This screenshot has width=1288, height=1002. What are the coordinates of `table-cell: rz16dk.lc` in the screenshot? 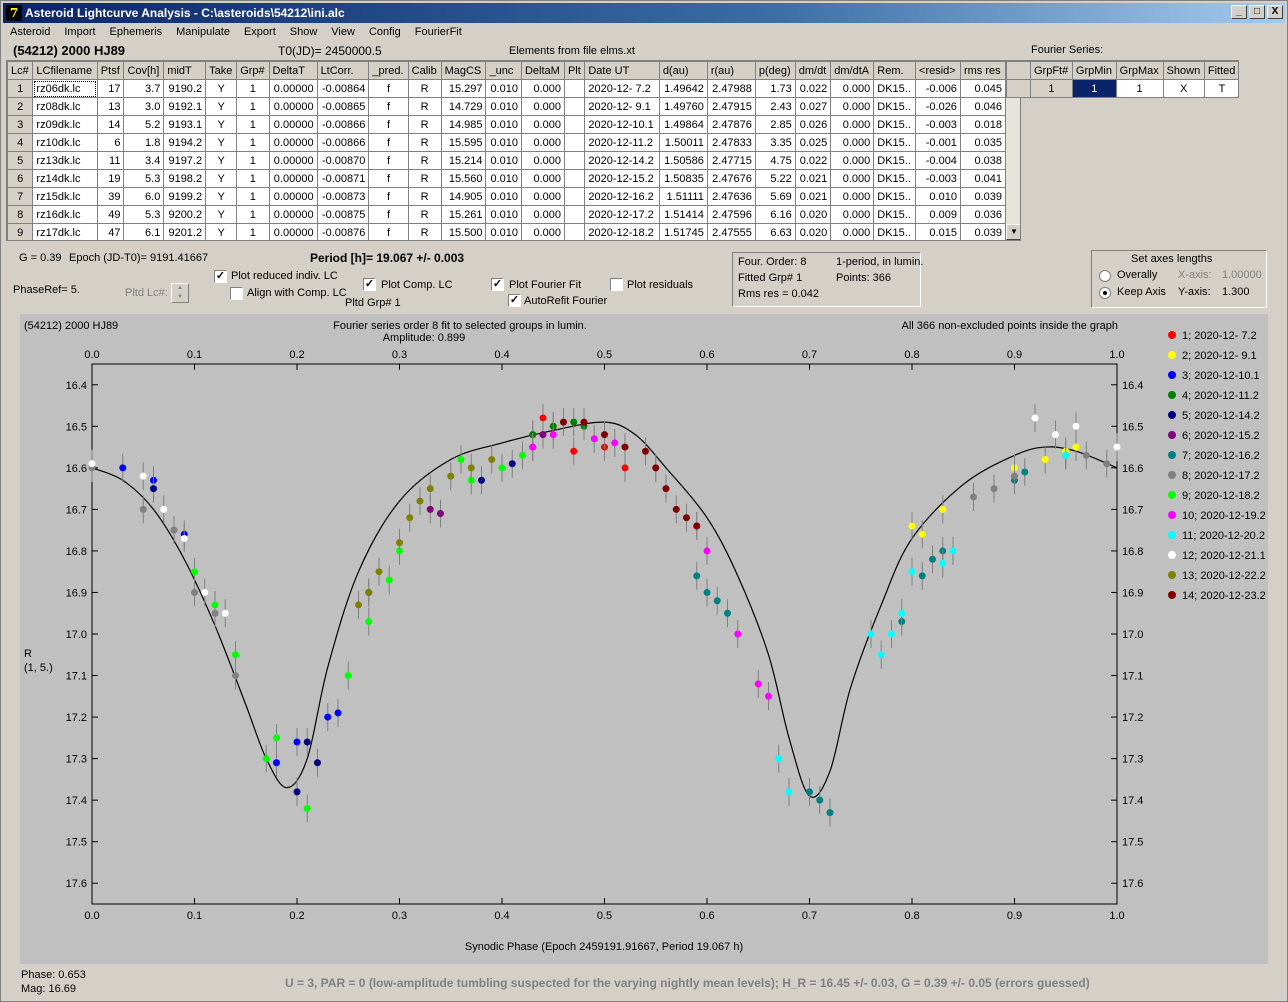 It's located at (65, 214).